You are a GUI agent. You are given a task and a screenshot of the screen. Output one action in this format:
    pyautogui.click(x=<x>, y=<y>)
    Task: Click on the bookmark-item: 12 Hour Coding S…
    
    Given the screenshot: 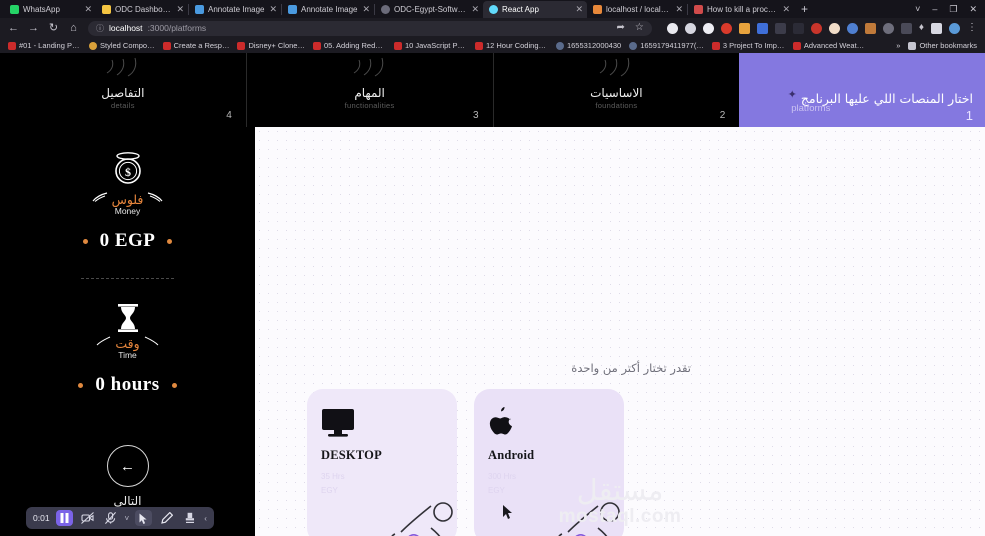 What is the action you would take?
    pyautogui.click(x=511, y=45)
    